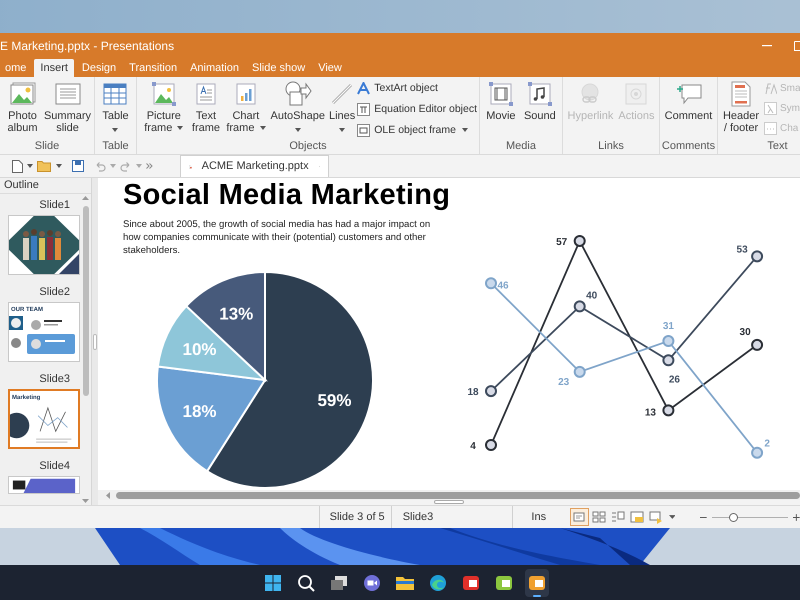 The width and height of the screenshot is (800, 600). Describe the element at coordinates (540, 94) in the screenshot. I see `music-note-icon` at that location.